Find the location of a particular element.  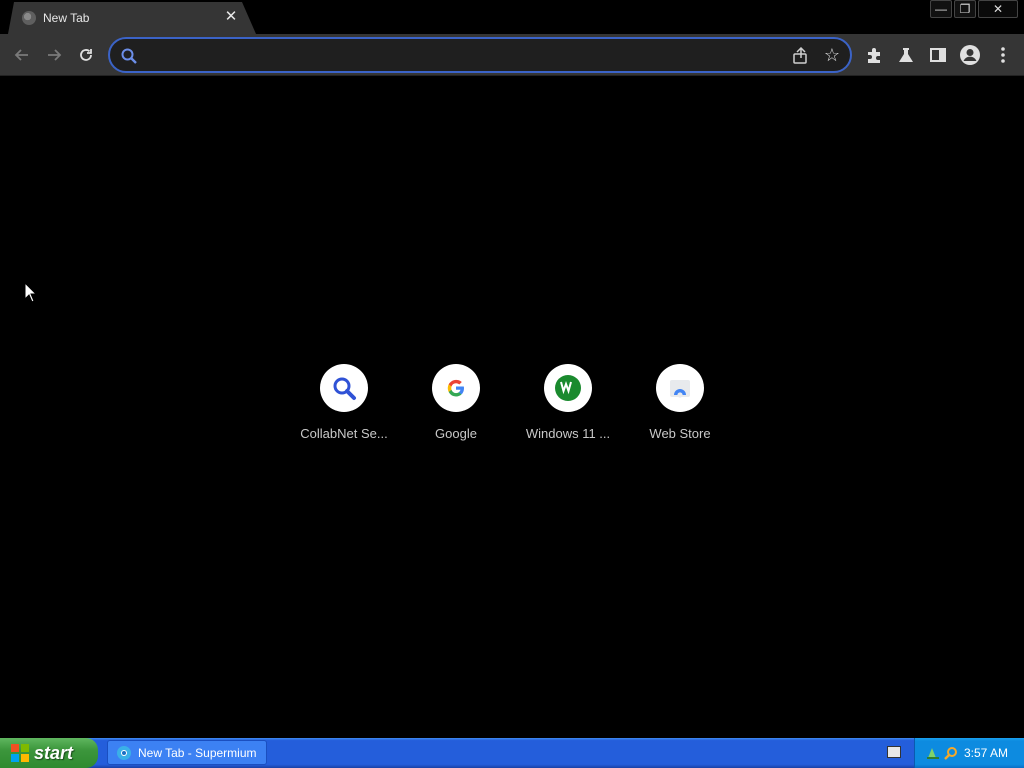

flask-icon is located at coordinates (906, 55).